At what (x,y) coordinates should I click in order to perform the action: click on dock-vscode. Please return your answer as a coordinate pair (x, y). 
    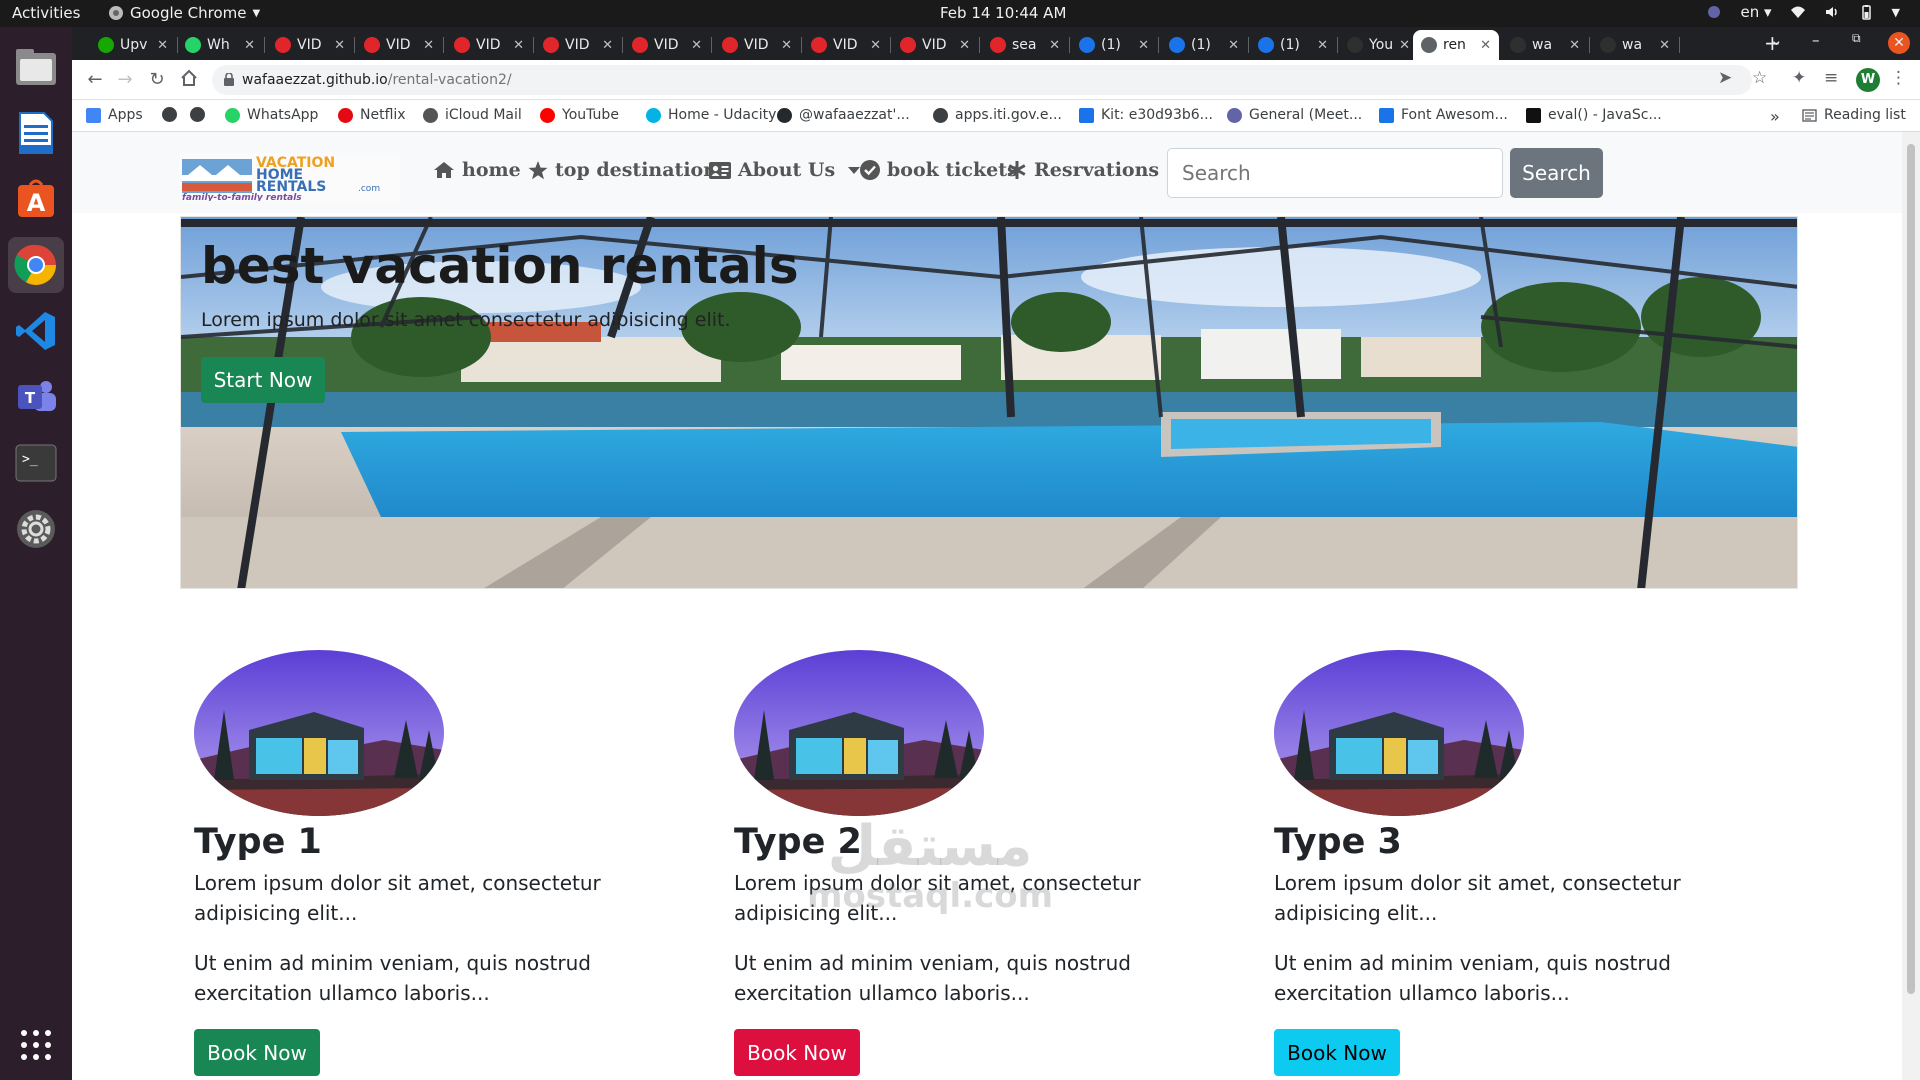
    Looking at the image, I should click on (36, 331).